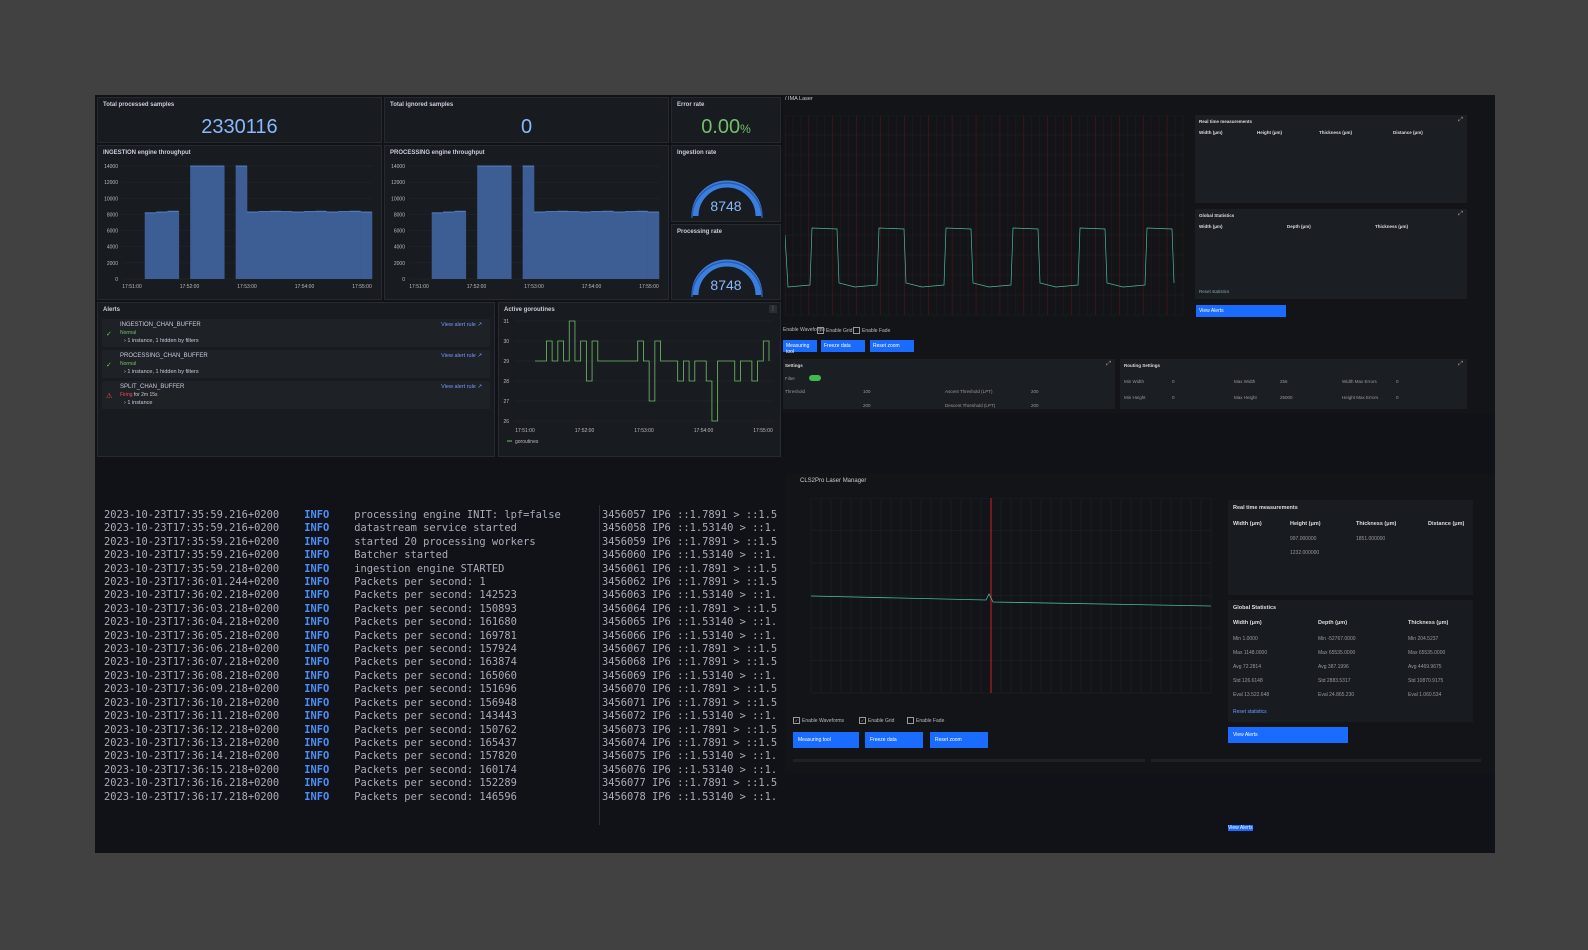 Image resolution: width=1588 pixels, height=950 pixels. Describe the element at coordinates (152, 387) in the screenshot. I see `alert-name: SPLIT_CHAN_BUFFER` at that location.